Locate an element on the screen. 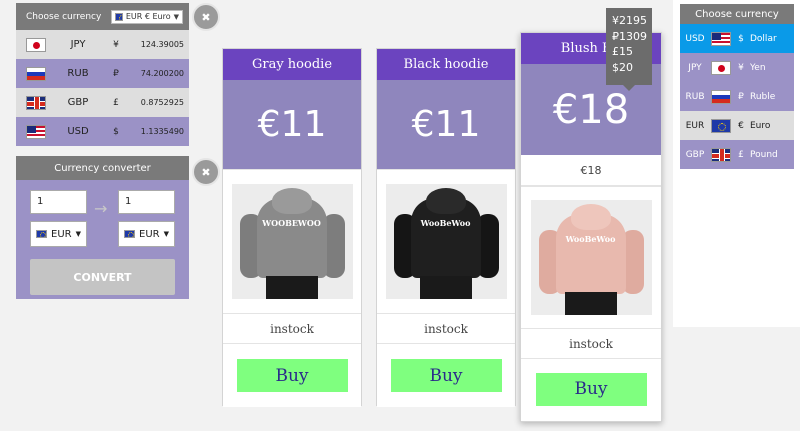 The height and width of the screenshot is (431, 800). converter-title: Currency converter is located at coordinates (102, 168).